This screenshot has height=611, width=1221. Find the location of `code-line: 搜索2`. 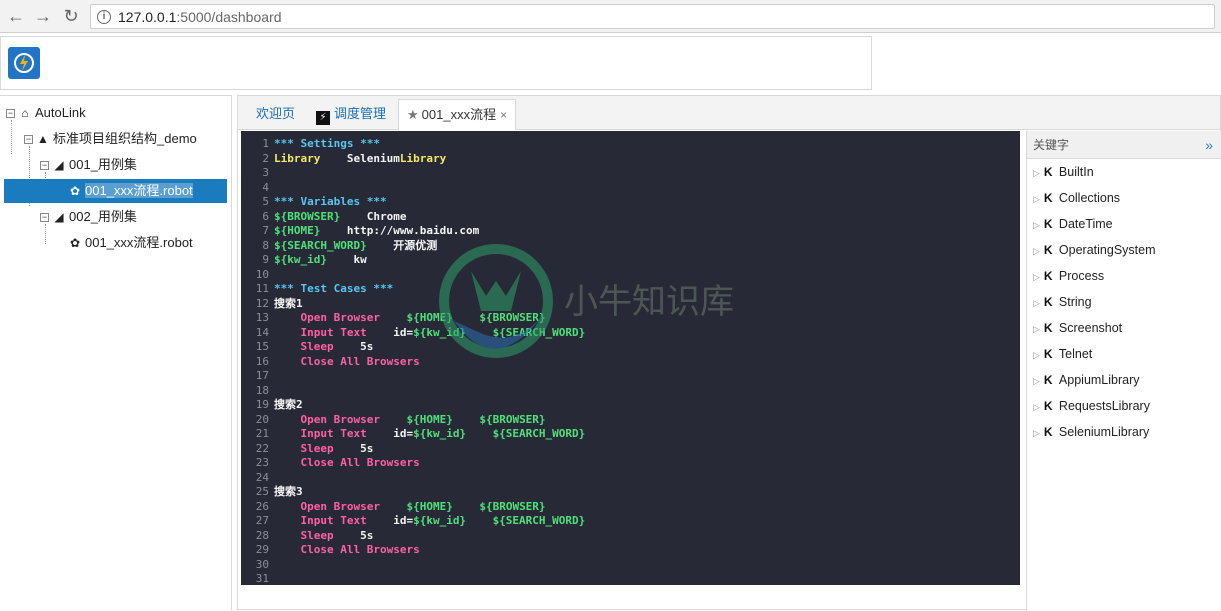

code-line: 搜索2 is located at coordinates (429, 405).